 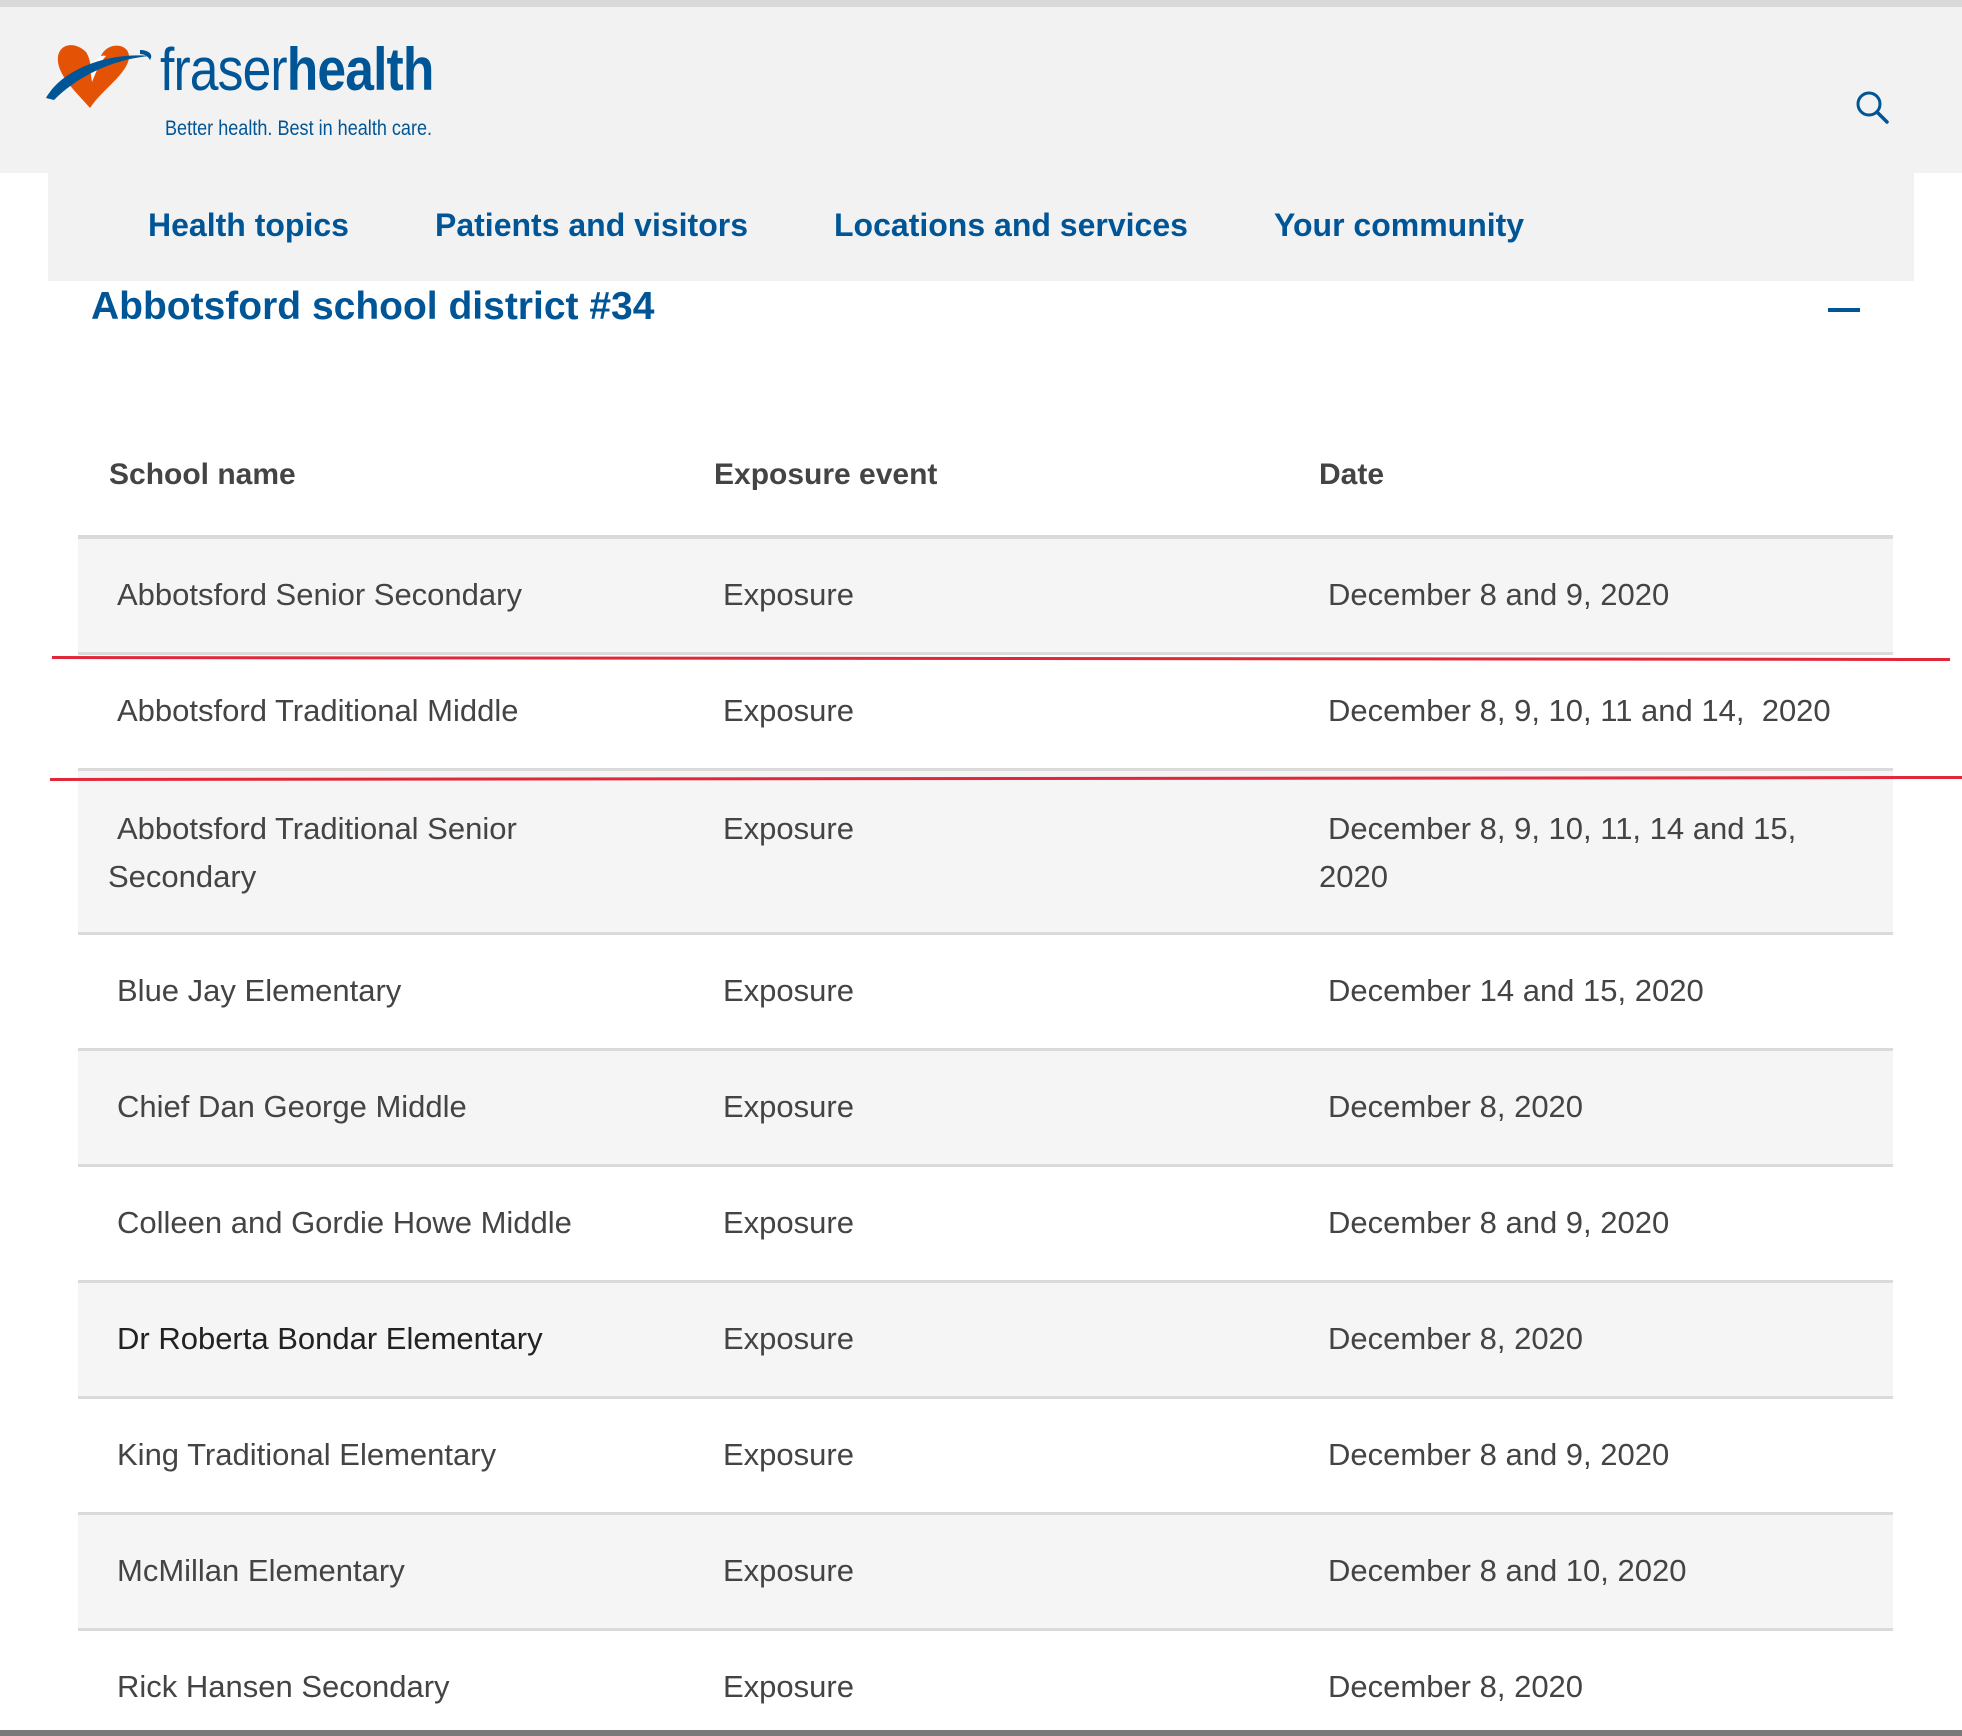 What do you see at coordinates (299, 128) in the screenshot?
I see `logo-tagline: Better health. Best in health care.` at bounding box center [299, 128].